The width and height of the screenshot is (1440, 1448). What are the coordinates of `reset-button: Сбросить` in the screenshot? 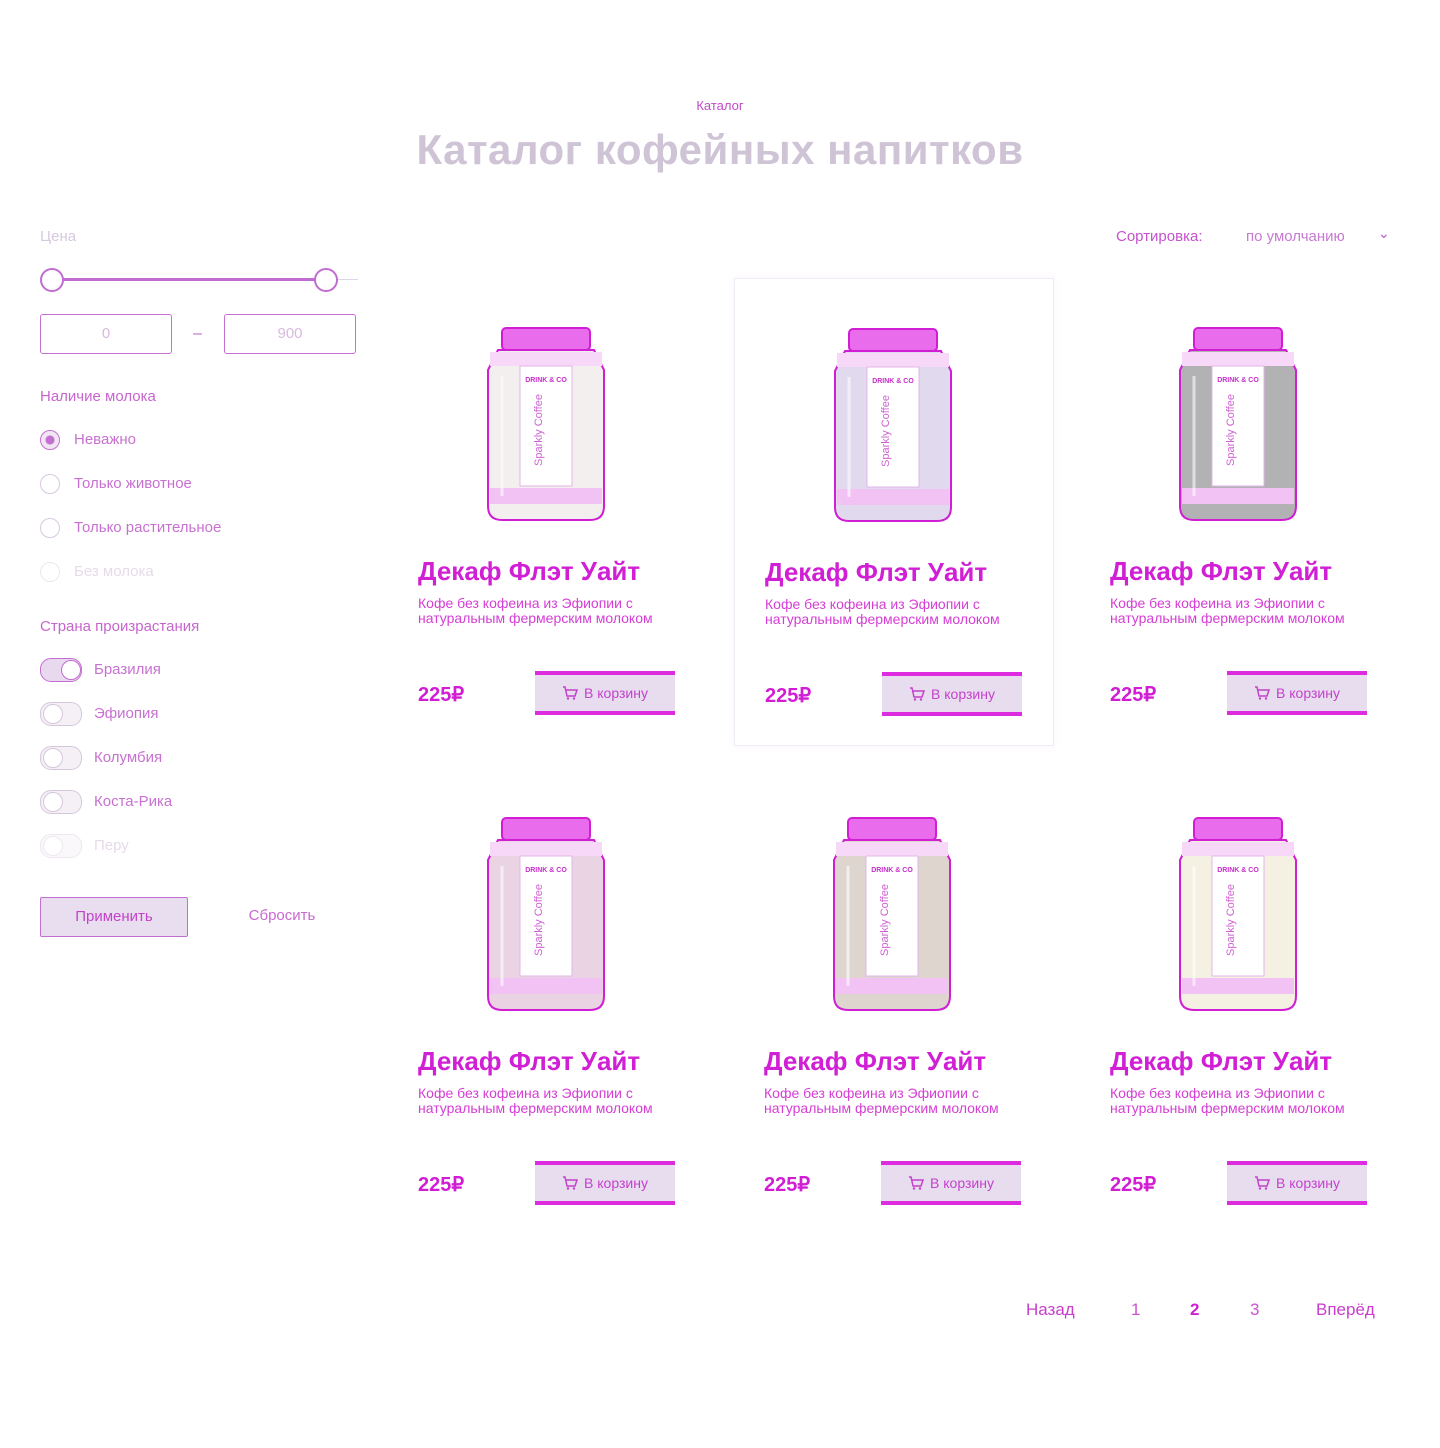 It's located at (282, 916).